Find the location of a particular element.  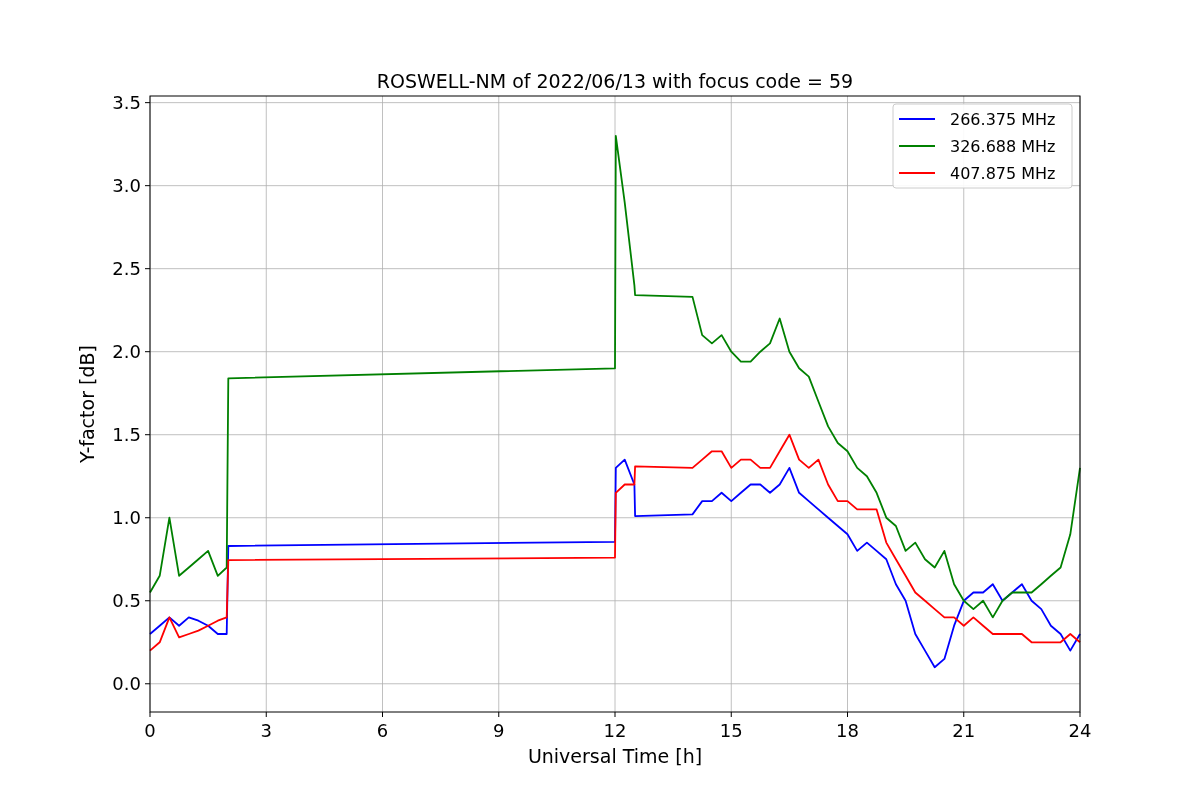

legend-label: 326.688 MHz is located at coordinates (1003, 146).